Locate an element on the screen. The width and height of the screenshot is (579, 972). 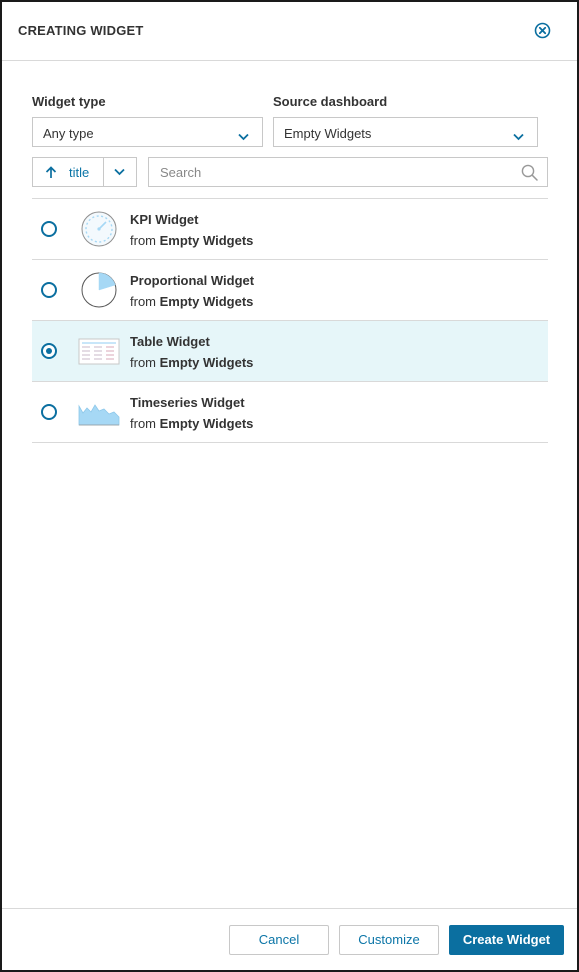
widget-type-label: Widget type is located at coordinates (69, 101).